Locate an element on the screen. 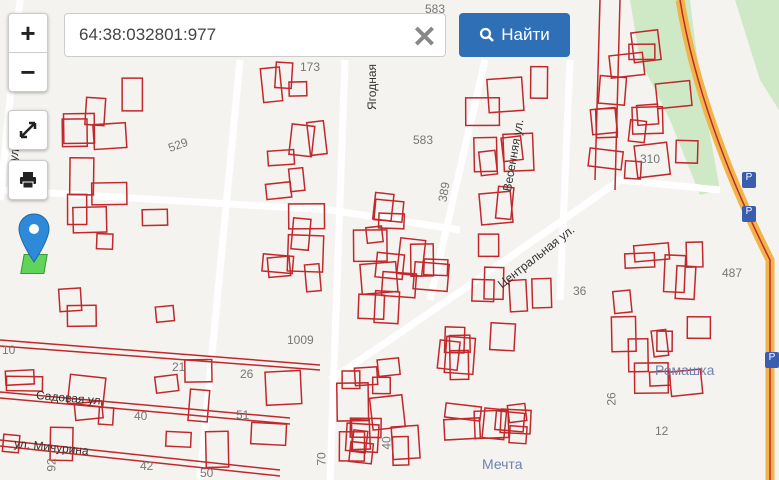  map-pin-icon is located at coordinates (34, 238).